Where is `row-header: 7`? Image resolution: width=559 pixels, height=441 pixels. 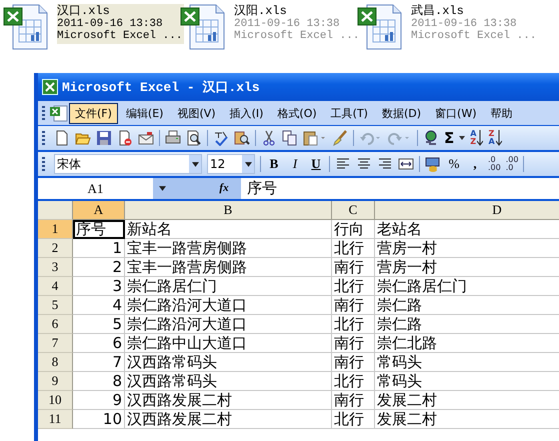
row-header: 7 is located at coordinates (55, 343).